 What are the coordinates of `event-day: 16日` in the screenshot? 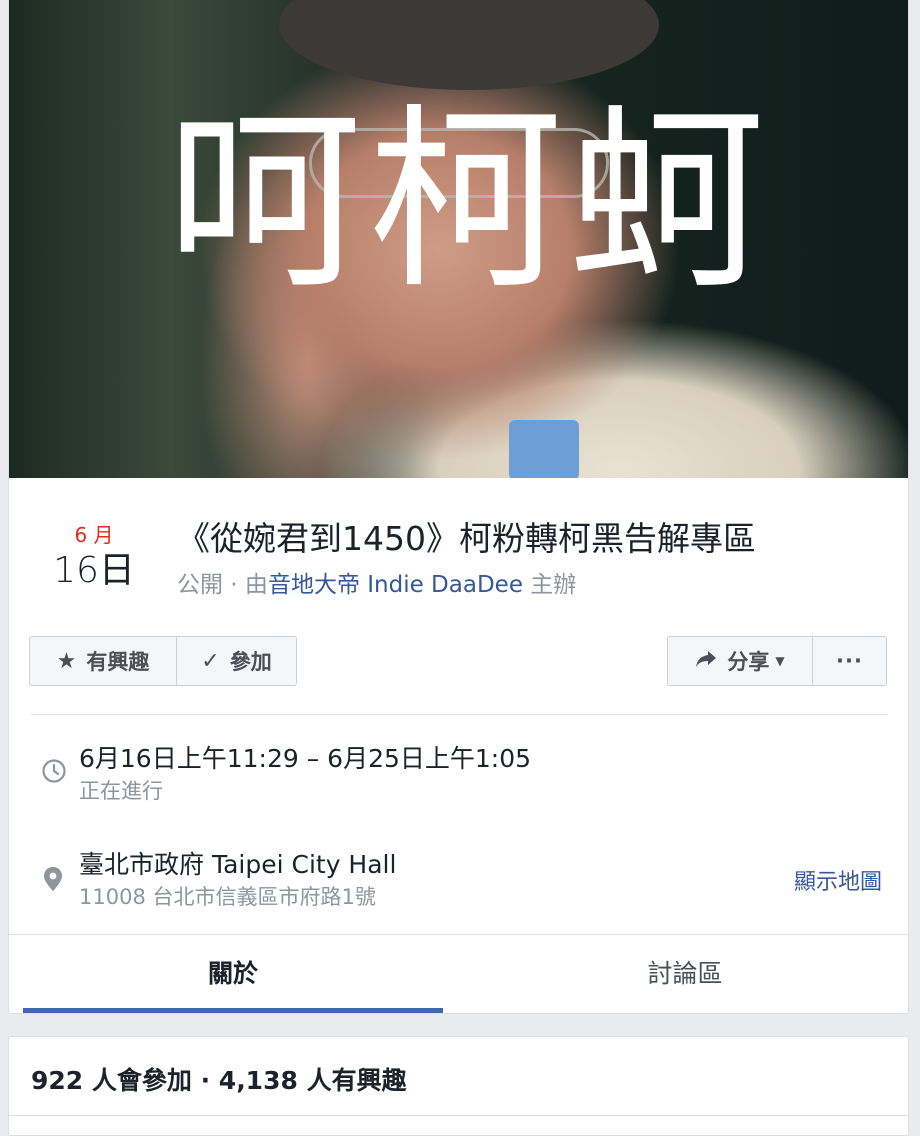 It's located at (94, 570).